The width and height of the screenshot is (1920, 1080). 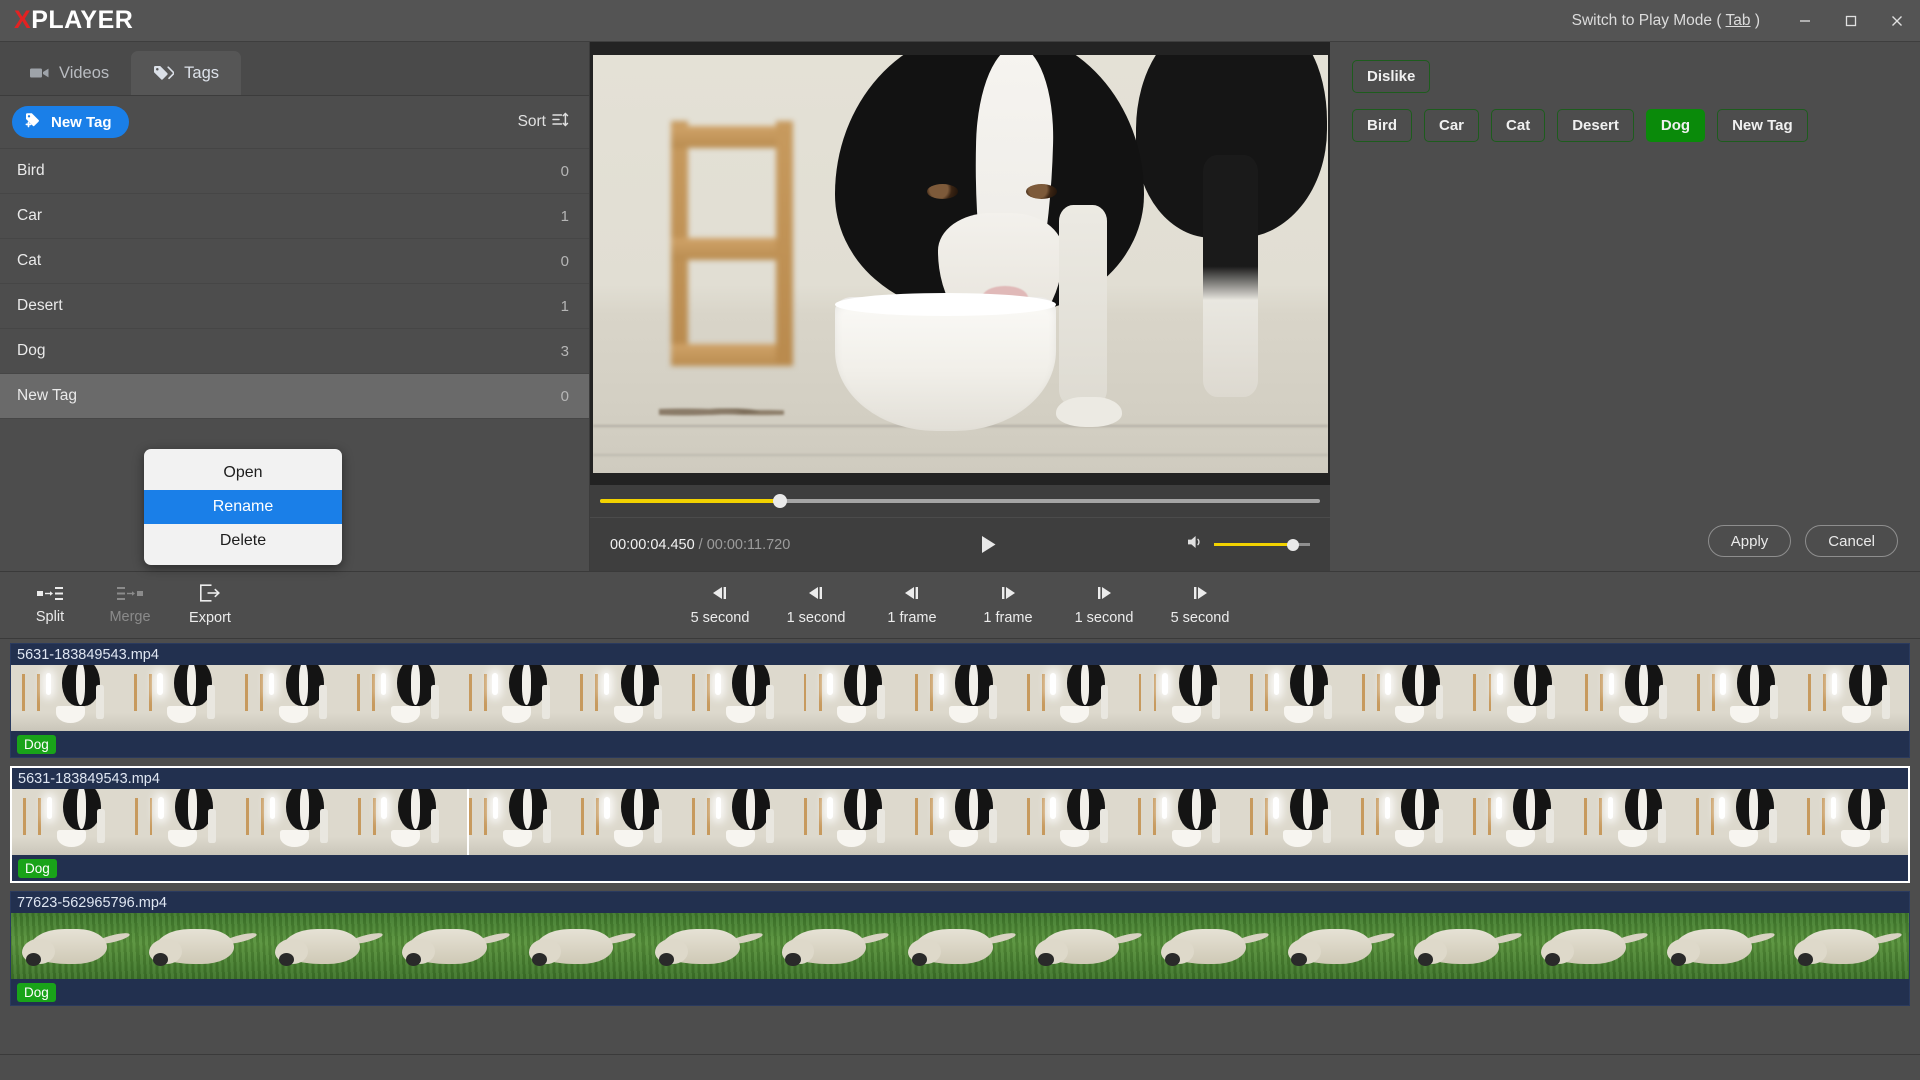 I want to click on timeline-track: 77623-562965796.mp4 Dog, so click(x=960, y=948).